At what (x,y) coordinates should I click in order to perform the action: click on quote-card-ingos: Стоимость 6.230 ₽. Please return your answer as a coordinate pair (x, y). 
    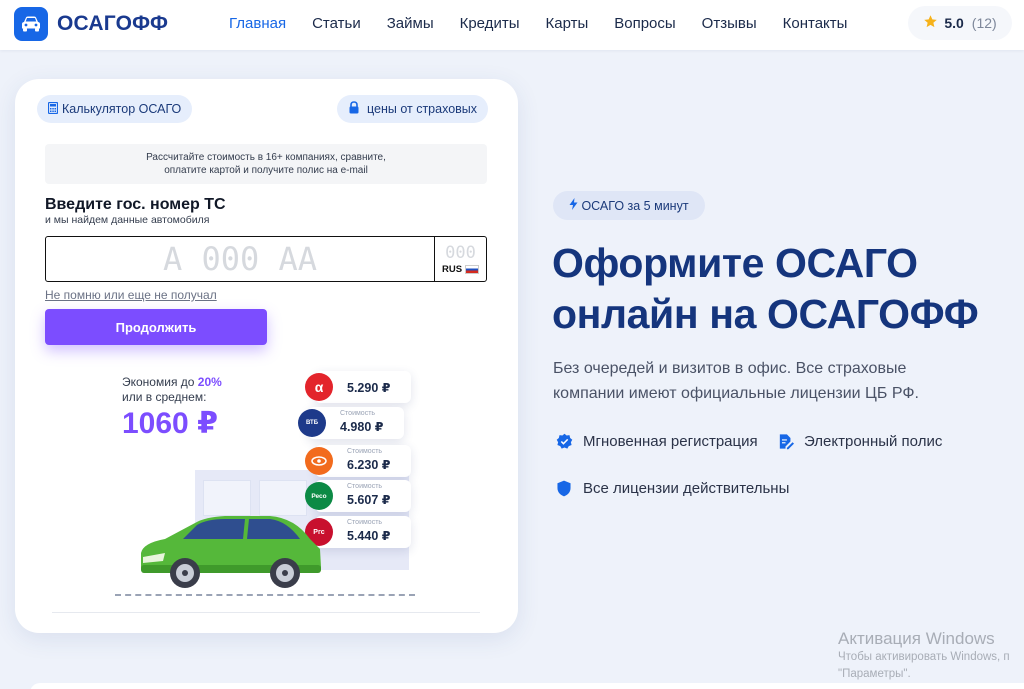
    Looking at the image, I should click on (358, 461).